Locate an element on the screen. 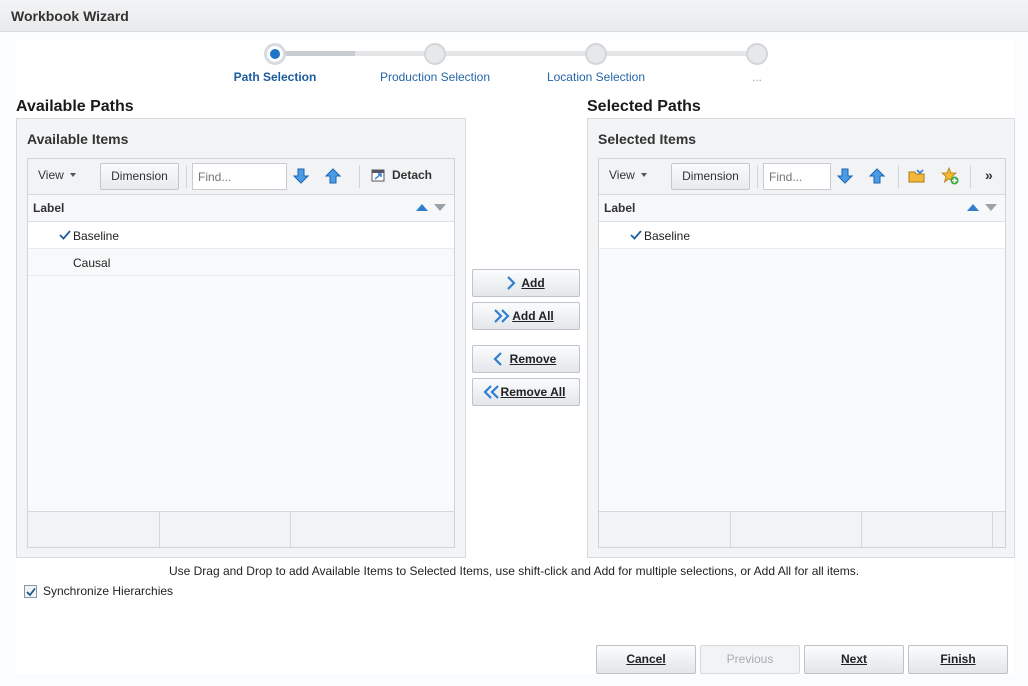 This screenshot has width=1028, height=686. selected-grid-footer is located at coordinates (802, 529).